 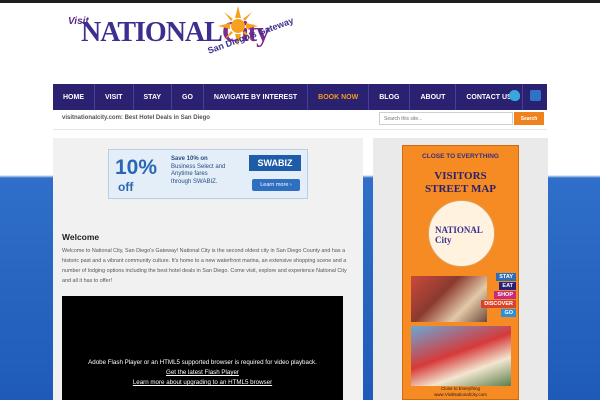 I want to click on ad-off: off, so click(x=126, y=187).